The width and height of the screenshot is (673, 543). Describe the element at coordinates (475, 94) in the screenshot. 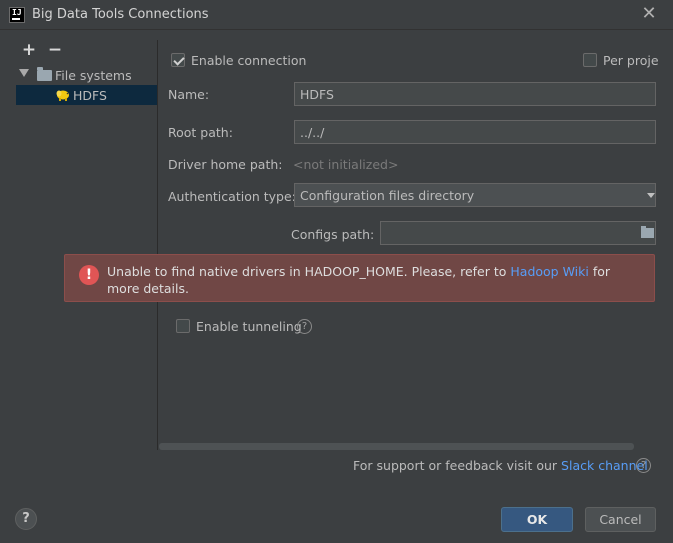

I see `name-field: HDFS` at that location.